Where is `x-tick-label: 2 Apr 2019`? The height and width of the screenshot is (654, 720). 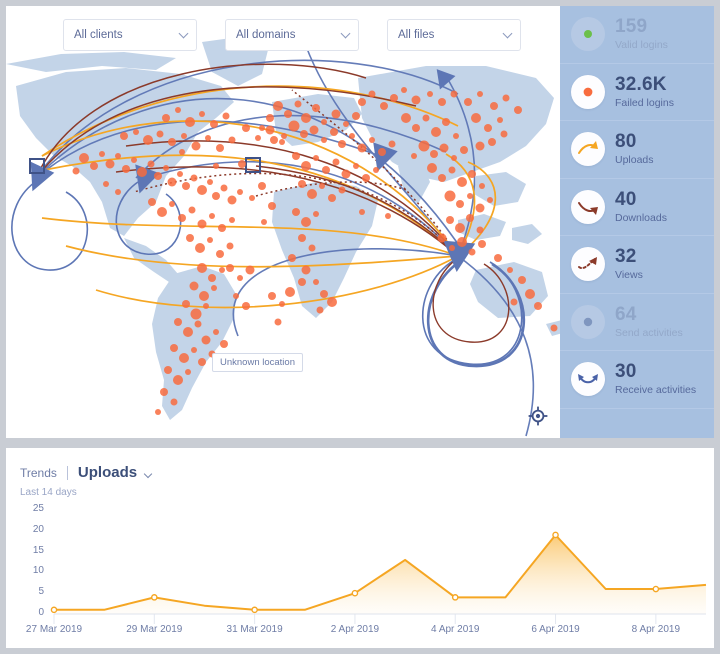
x-tick-label: 2 Apr 2019 is located at coordinates (355, 629).